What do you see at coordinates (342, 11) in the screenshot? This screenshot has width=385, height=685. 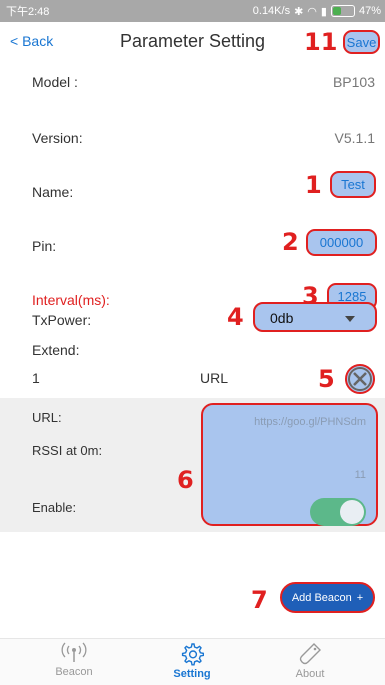 I see `battery-icon` at bounding box center [342, 11].